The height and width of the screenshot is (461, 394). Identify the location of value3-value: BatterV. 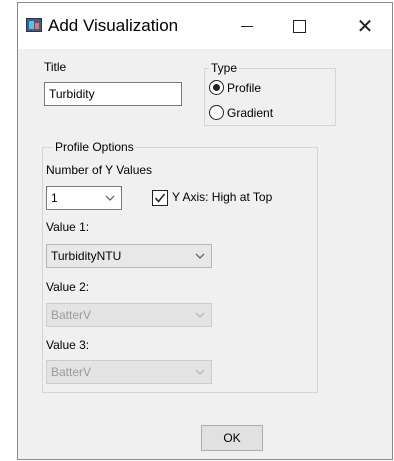
(71, 372).